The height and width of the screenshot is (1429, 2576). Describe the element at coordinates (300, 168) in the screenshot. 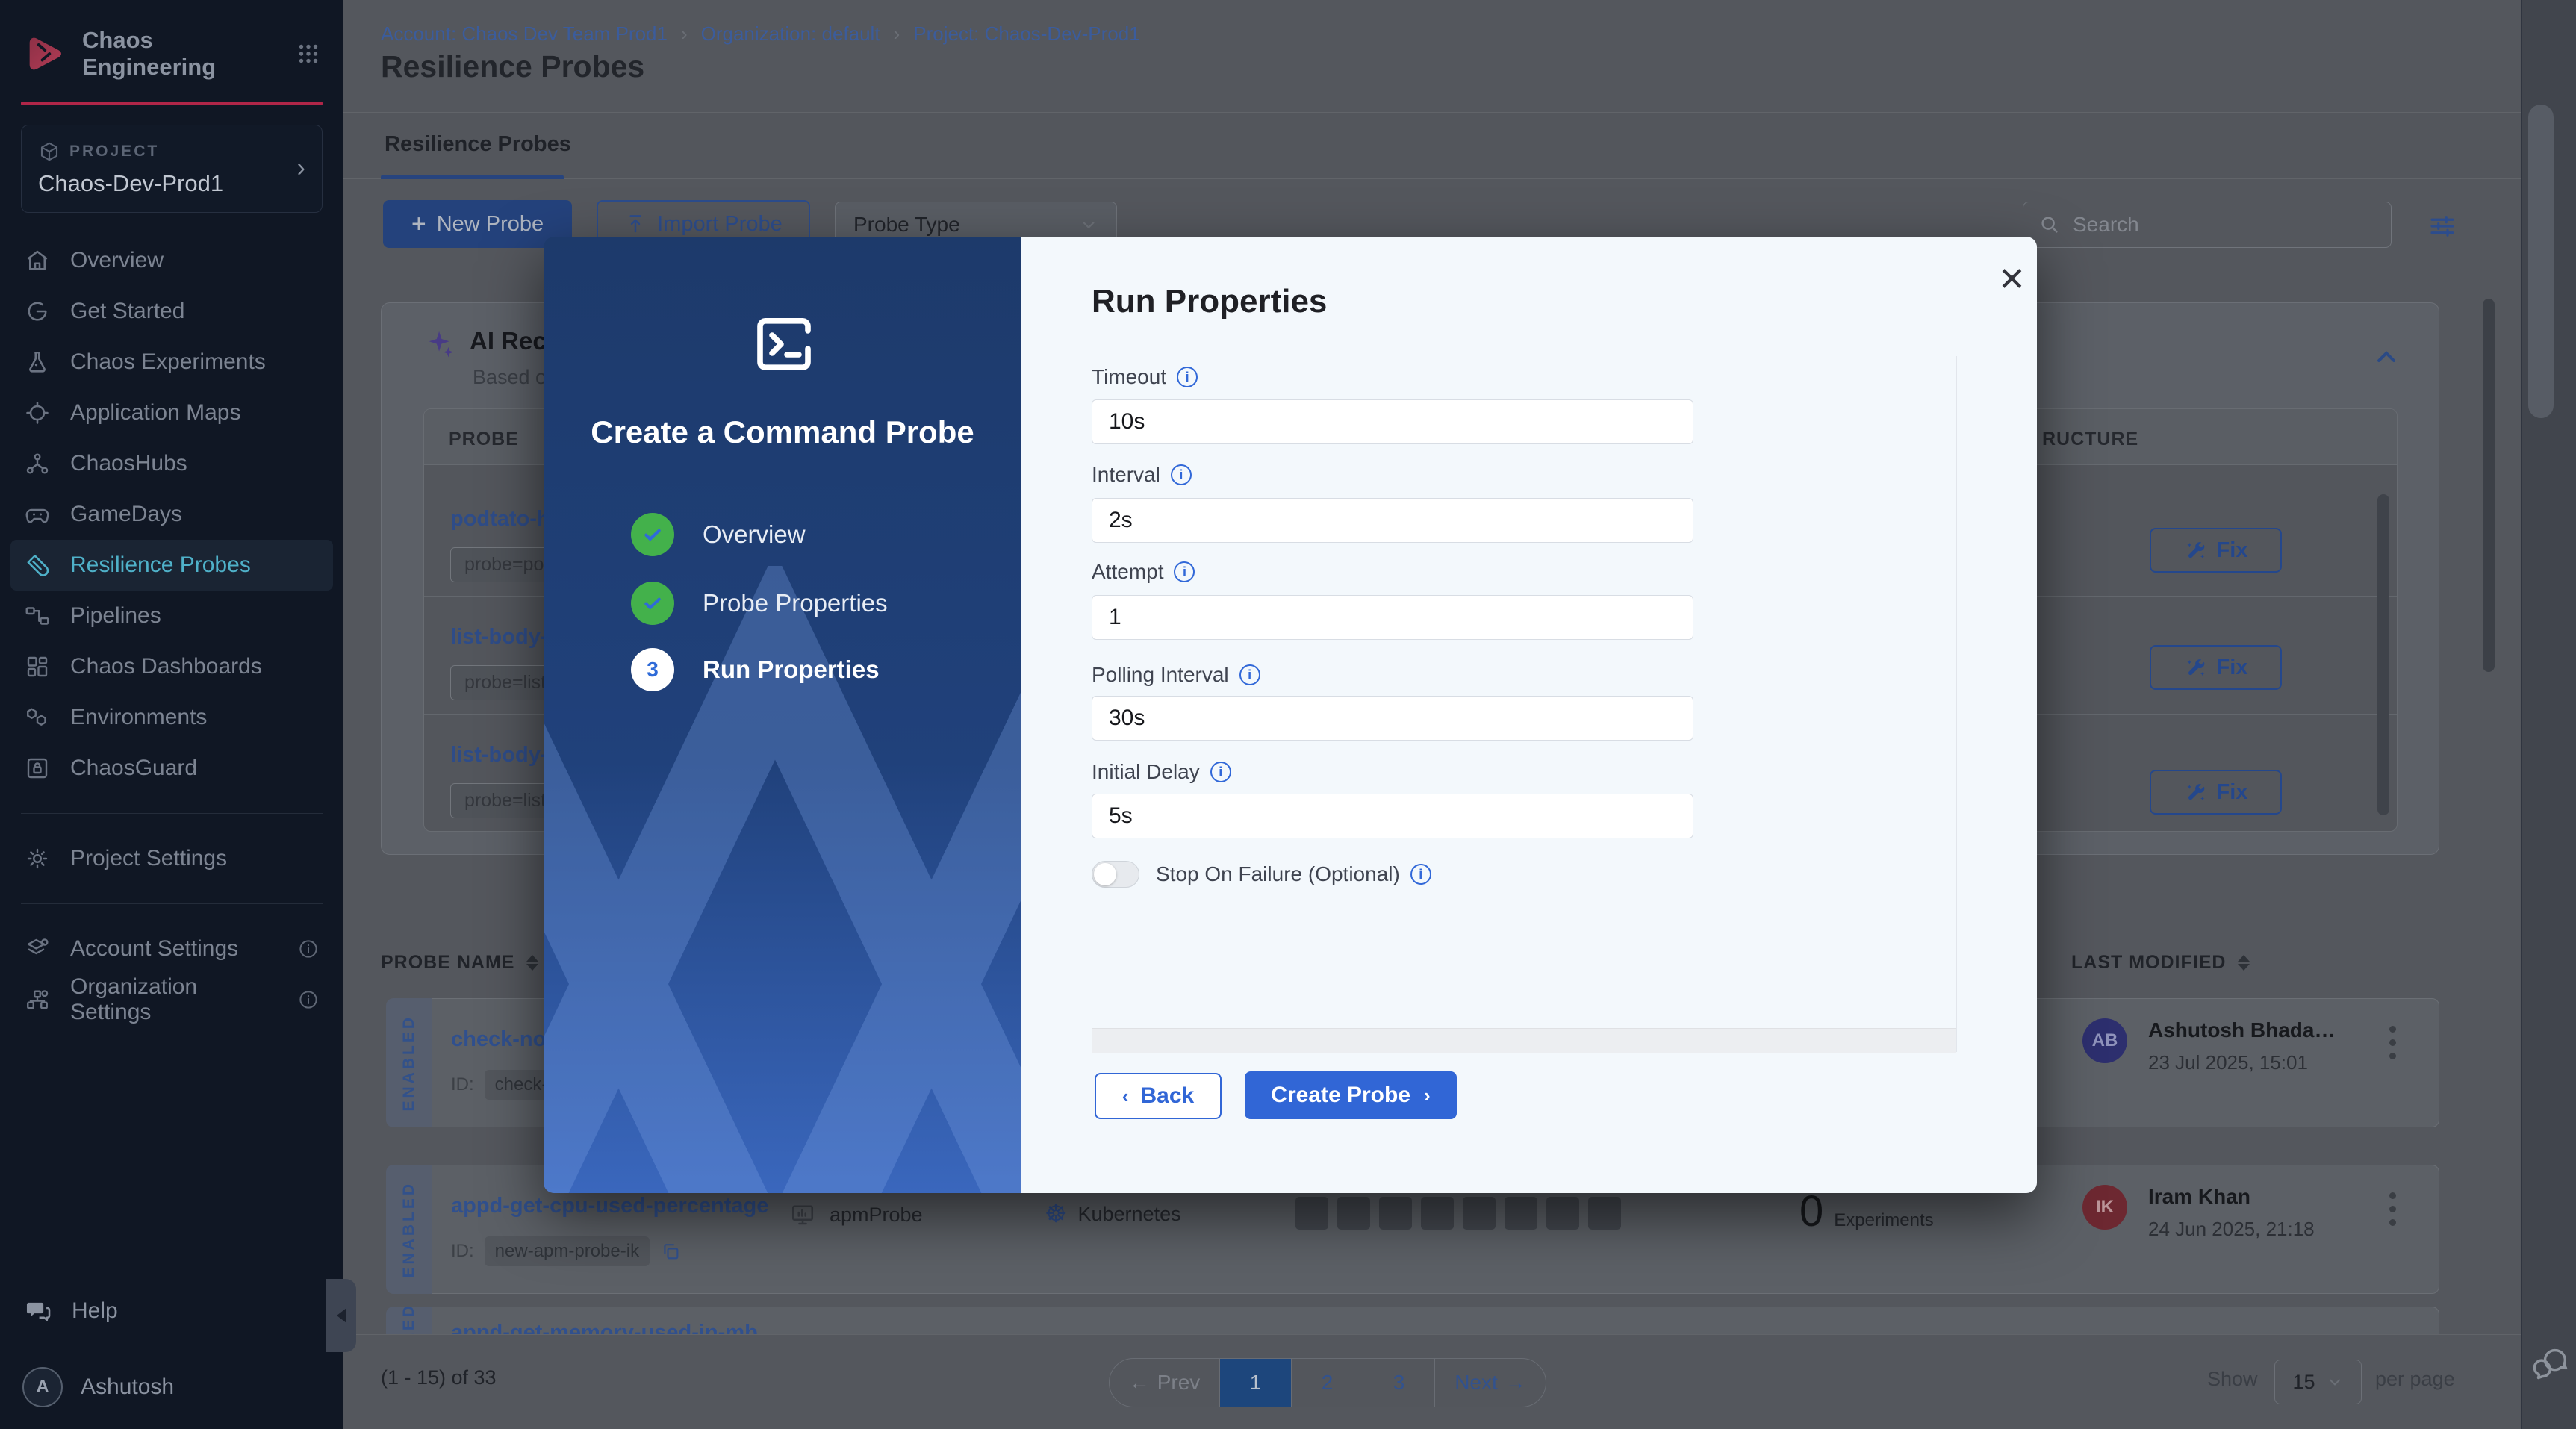

I see `chevron-right-icon: ›` at that location.